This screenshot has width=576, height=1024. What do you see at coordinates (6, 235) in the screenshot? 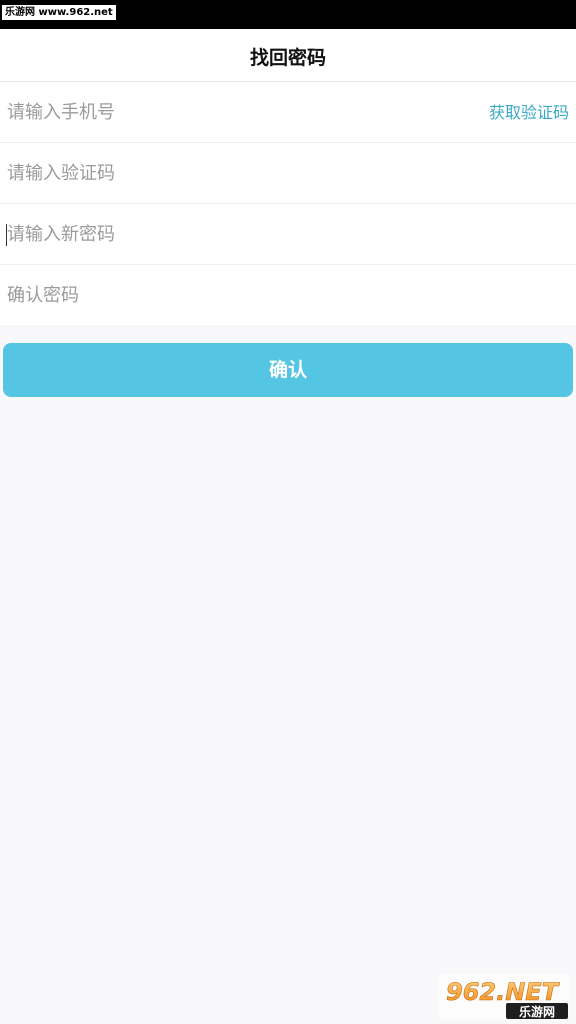
I see `text-cursor` at bounding box center [6, 235].